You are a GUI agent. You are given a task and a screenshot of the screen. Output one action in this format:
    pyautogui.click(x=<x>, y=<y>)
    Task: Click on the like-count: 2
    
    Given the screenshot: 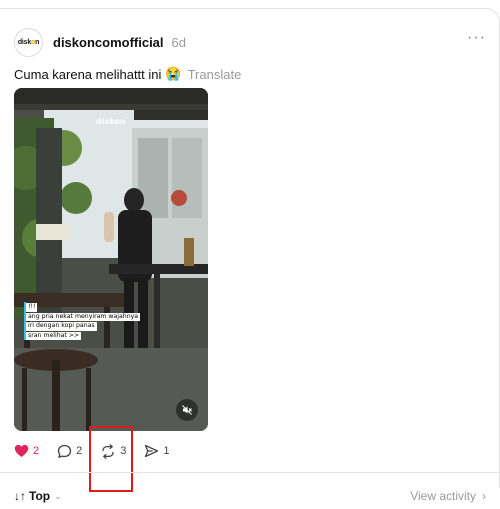 What is the action you would take?
    pyautogui.click(x=36, y=451)
    